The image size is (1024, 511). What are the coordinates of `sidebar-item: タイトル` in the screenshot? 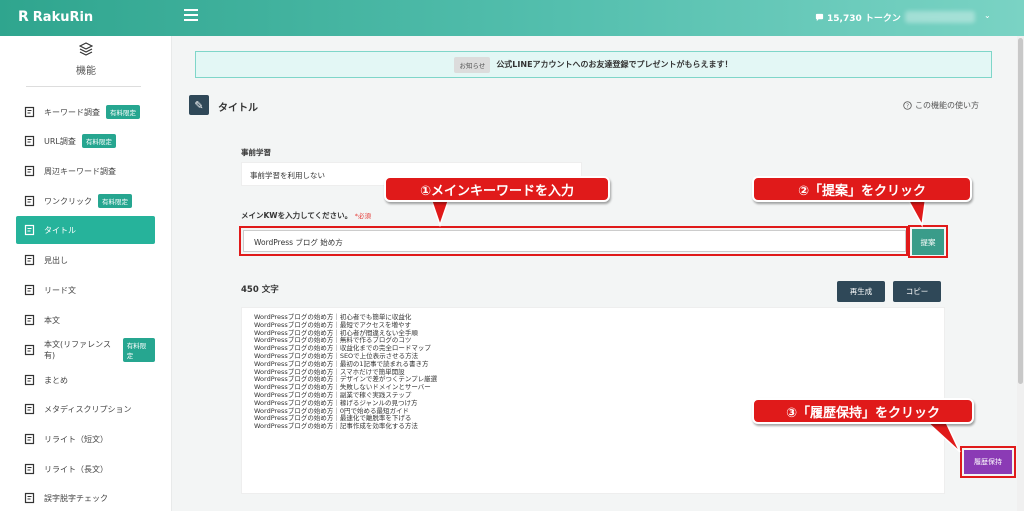 It's located at (85, 230).